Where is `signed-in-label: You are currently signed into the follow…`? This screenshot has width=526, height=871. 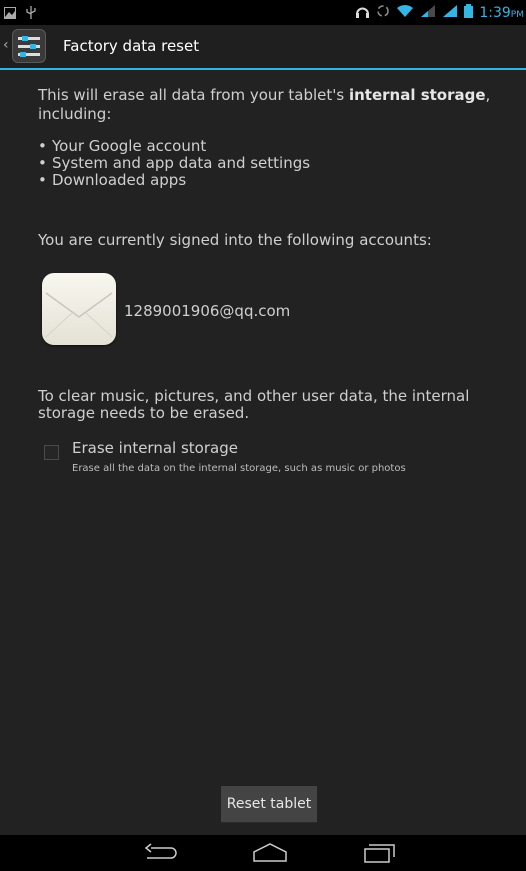
signed-in-label: You are currently signed into the follow… is located at coordinates (235, 240).